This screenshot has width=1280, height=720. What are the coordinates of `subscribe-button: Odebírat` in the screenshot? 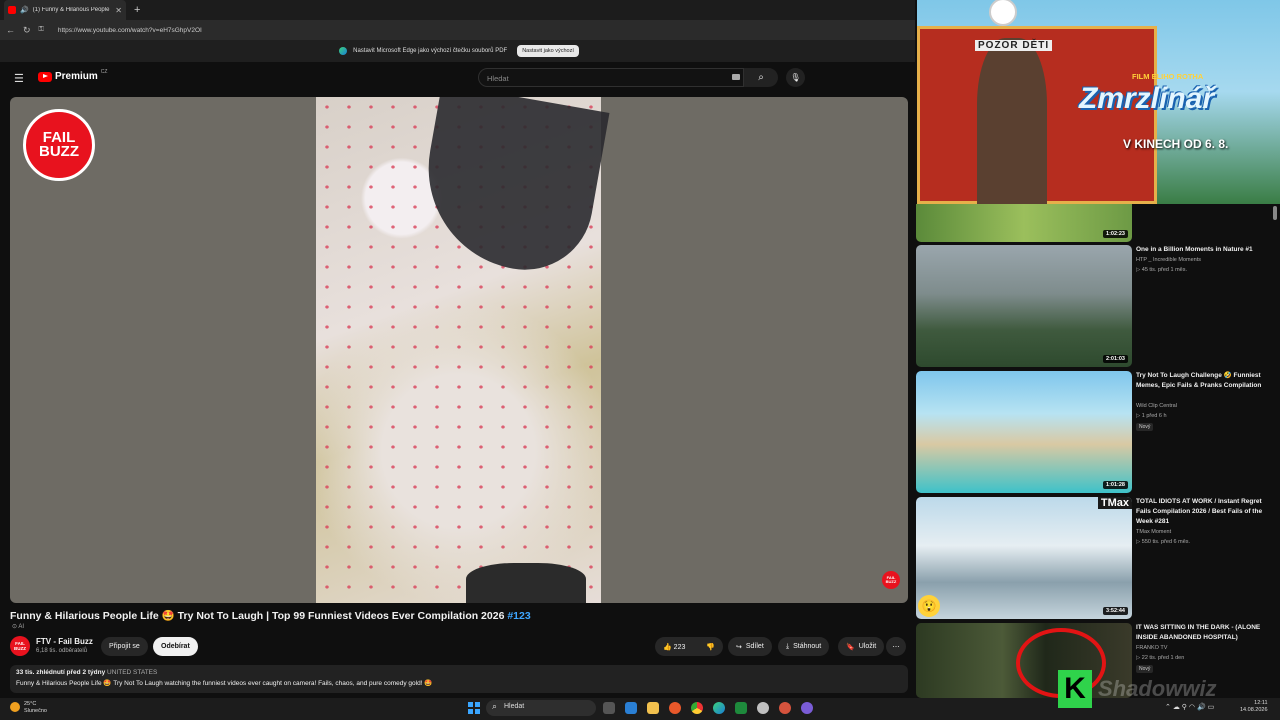 It's located at (175, 646).